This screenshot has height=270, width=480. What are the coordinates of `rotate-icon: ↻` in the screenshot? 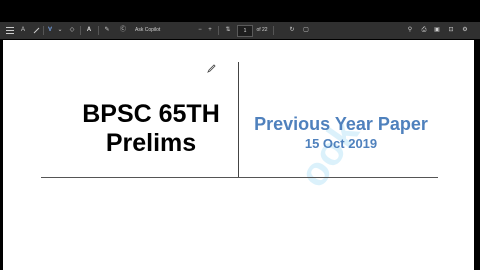 It's located at (292, 30).